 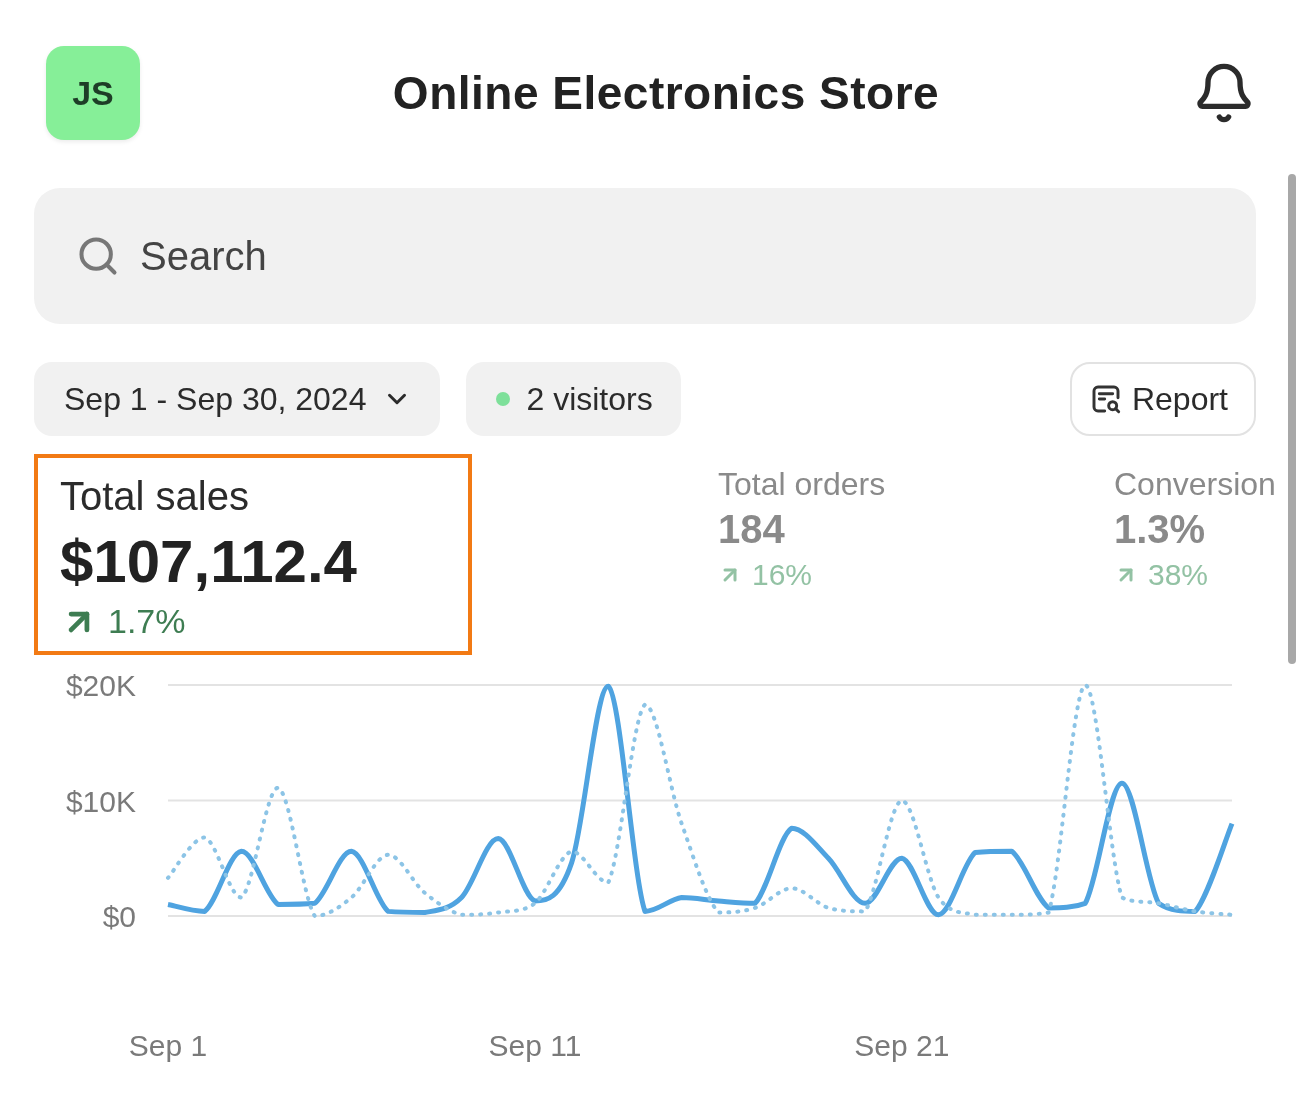 I want to click on metric-change: 1.7%, so click(x=147, y=621).